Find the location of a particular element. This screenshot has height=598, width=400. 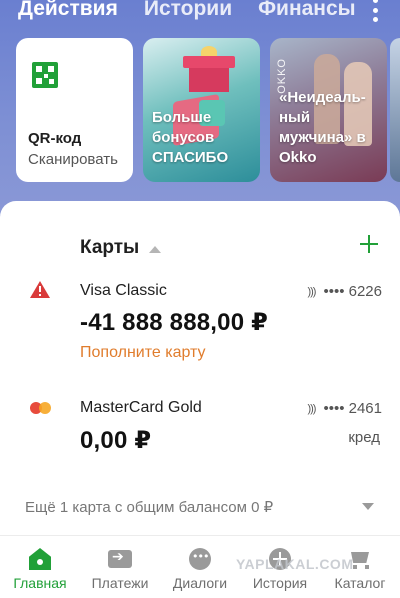

card-balance: -41 888 888,00 ₽ is located at coordinates (174, 322).